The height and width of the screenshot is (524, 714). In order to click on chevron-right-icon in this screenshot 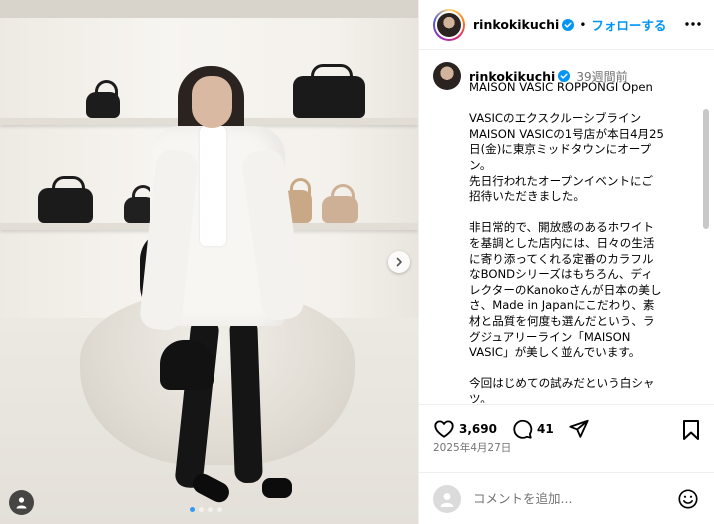, I will do `click(399, 262)`.